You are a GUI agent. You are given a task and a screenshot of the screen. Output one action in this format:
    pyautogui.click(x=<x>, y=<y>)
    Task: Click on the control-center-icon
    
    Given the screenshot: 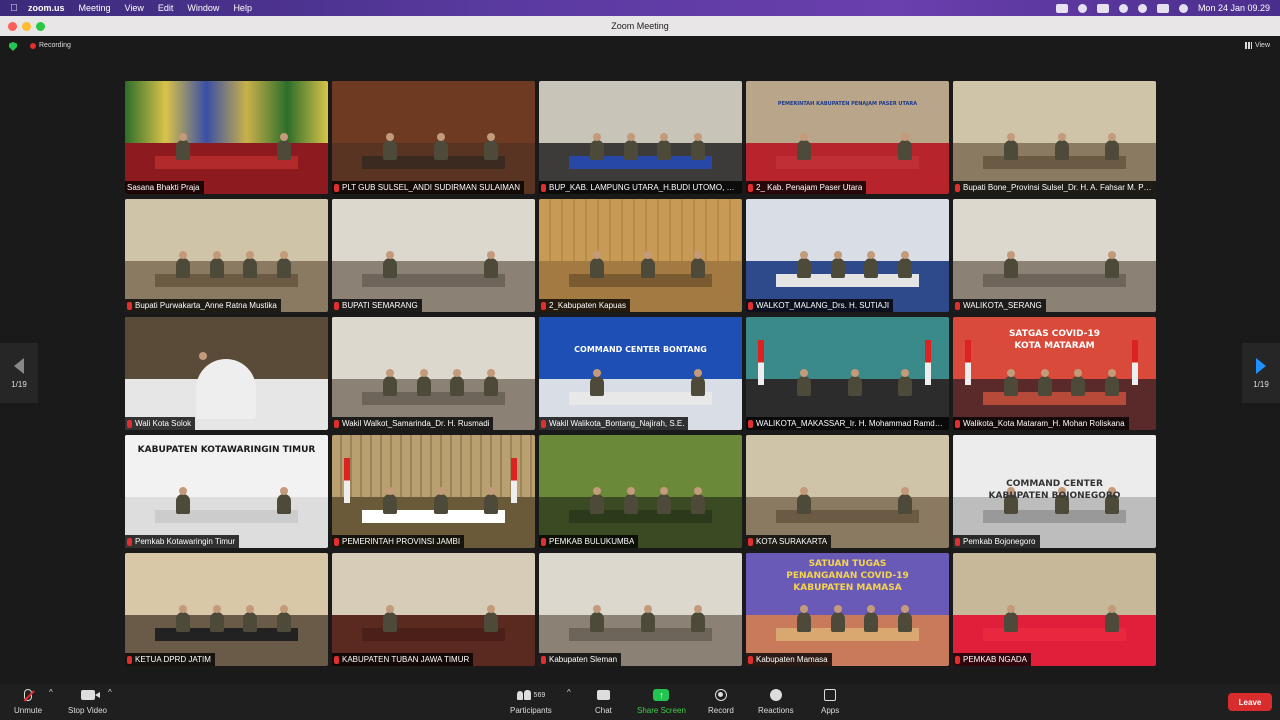 What is the action you would take?
    pyautogui.click(x=1162, y=8)
    